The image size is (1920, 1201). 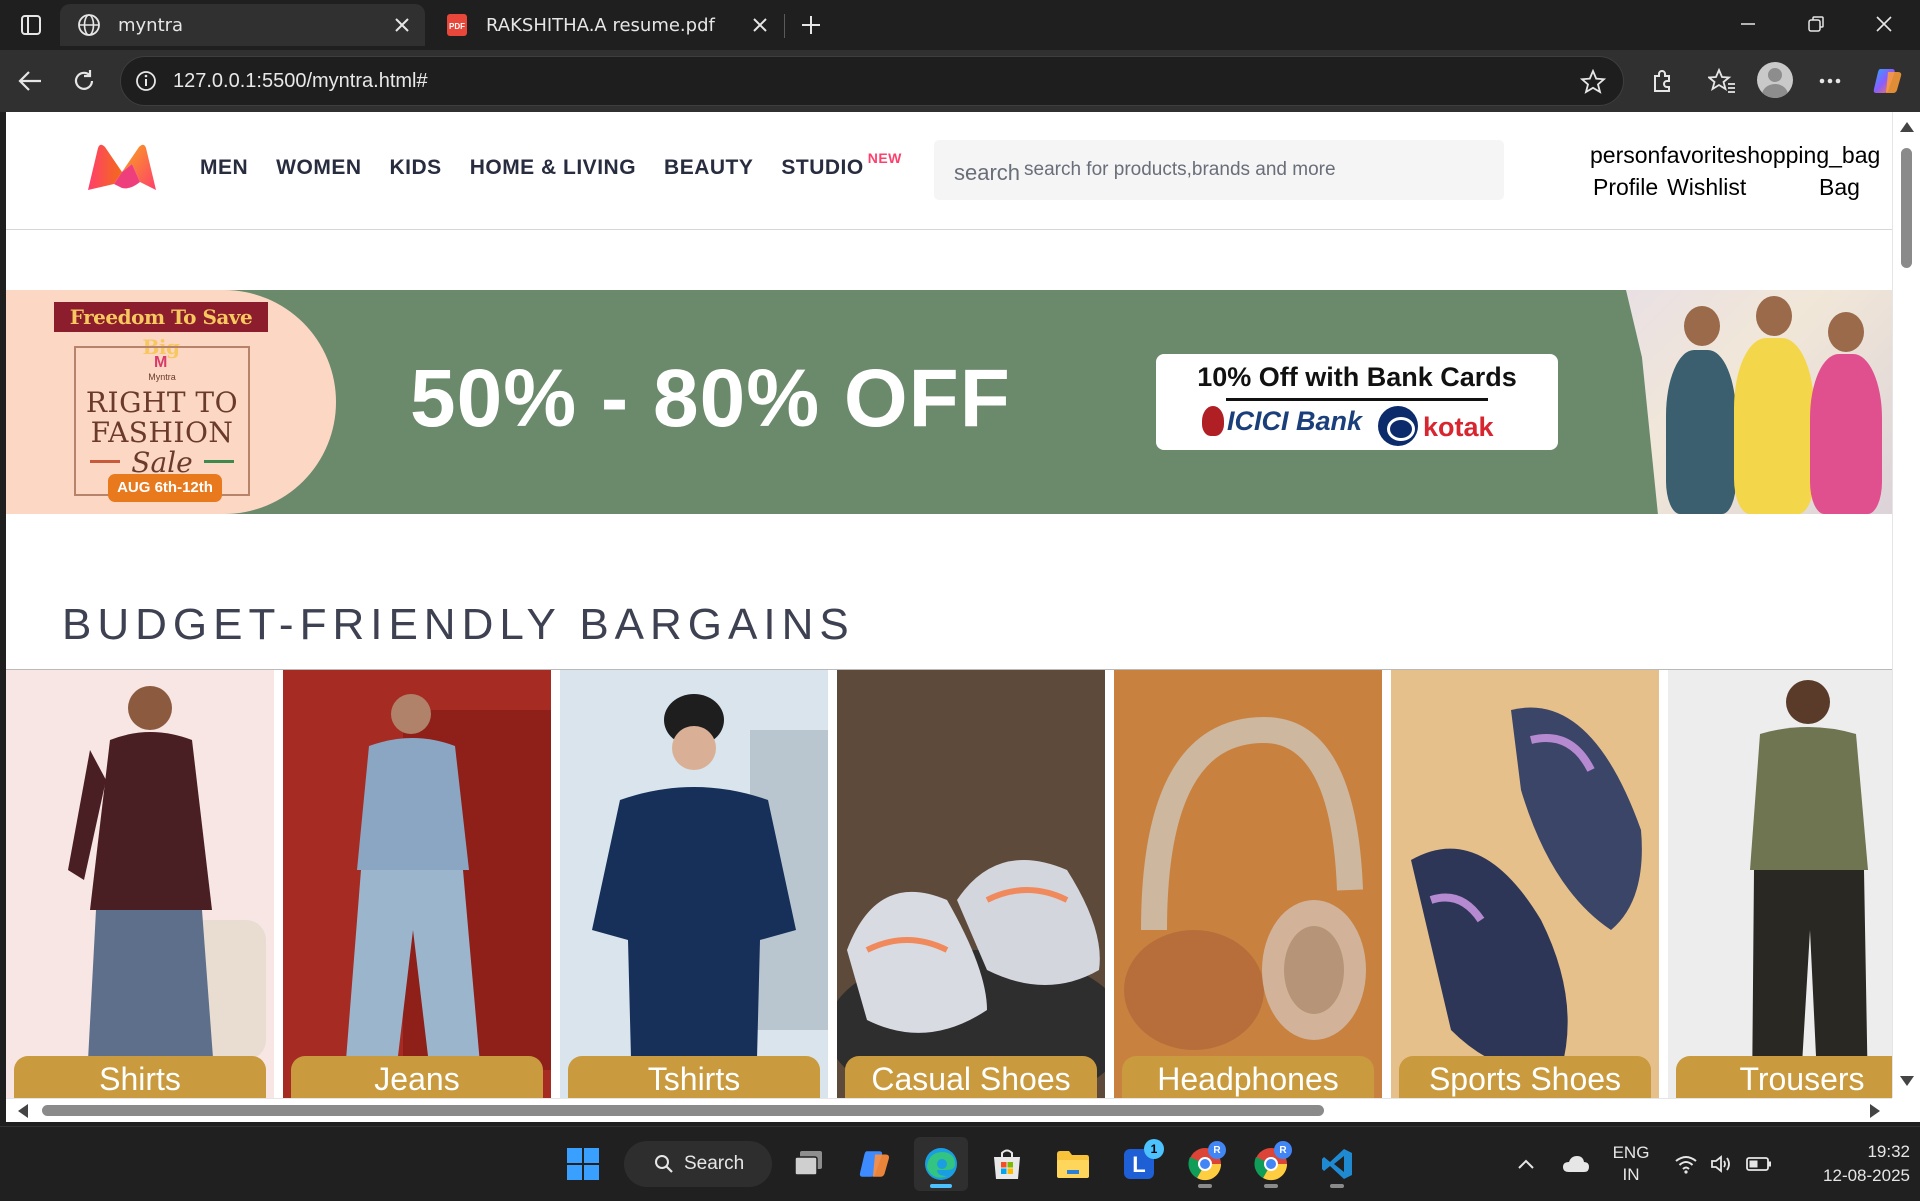 I want to click on vertical-scrollbar, so click(x=1906, y=605).